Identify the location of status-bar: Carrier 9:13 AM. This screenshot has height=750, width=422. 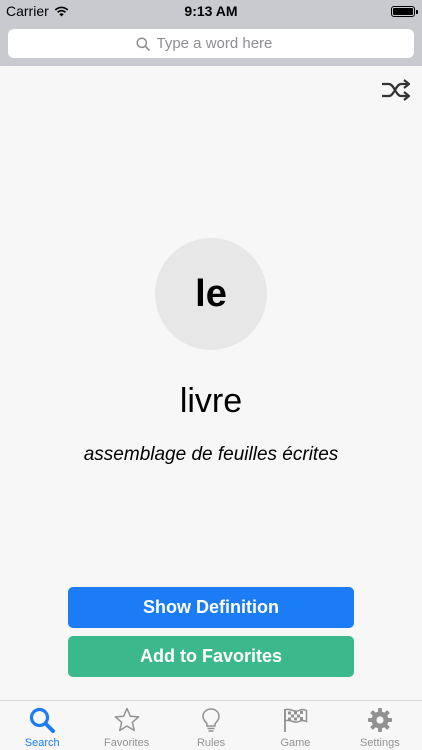
(211, 11).